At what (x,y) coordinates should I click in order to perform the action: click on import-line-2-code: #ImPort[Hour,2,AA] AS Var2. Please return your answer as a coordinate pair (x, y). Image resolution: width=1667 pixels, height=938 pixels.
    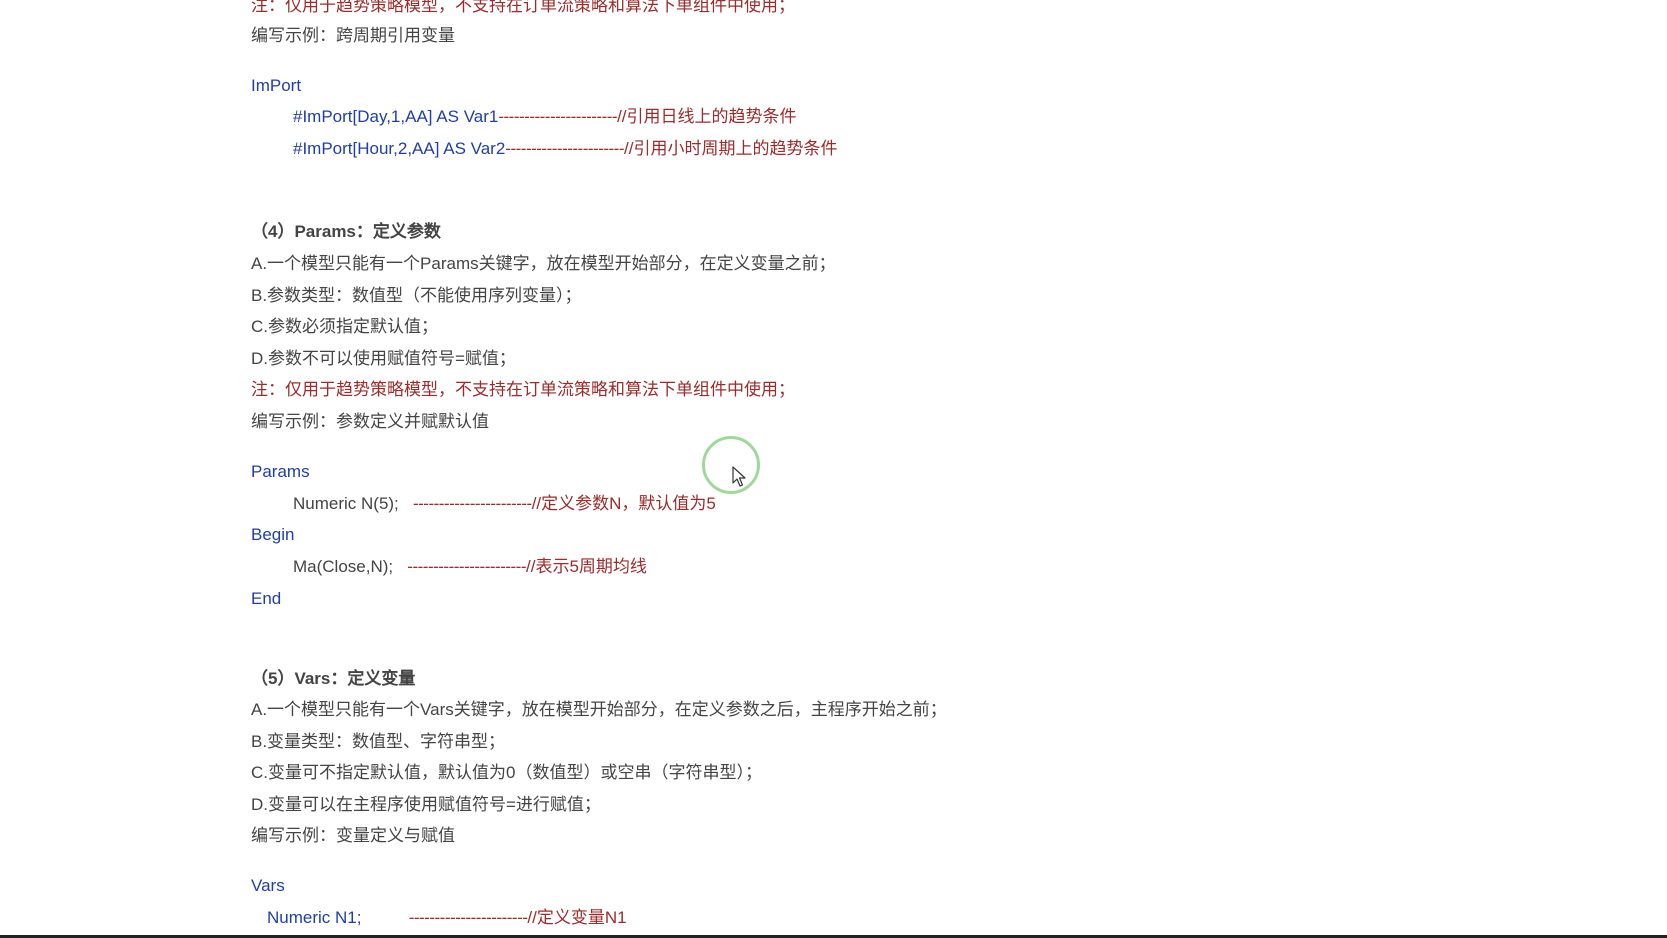
    Looking at the image, I should click on (399, 148).